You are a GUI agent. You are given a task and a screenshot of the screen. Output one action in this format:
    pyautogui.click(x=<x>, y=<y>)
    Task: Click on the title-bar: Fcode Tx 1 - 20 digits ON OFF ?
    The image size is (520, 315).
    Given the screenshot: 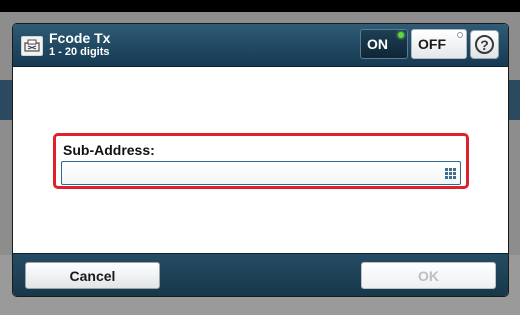 What is the action you would take?
    pyautogui.click(x=260, y=45)
    